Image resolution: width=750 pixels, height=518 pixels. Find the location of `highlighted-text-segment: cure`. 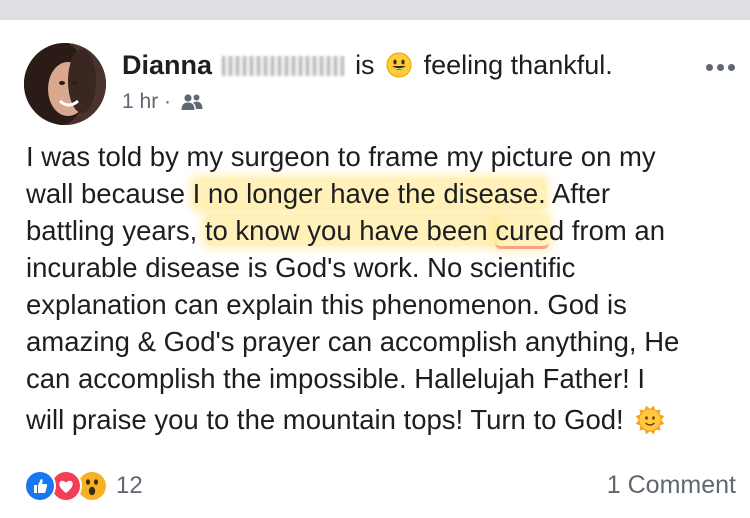

highlighted-text-segment: cure is located at coordinates (522, 232).